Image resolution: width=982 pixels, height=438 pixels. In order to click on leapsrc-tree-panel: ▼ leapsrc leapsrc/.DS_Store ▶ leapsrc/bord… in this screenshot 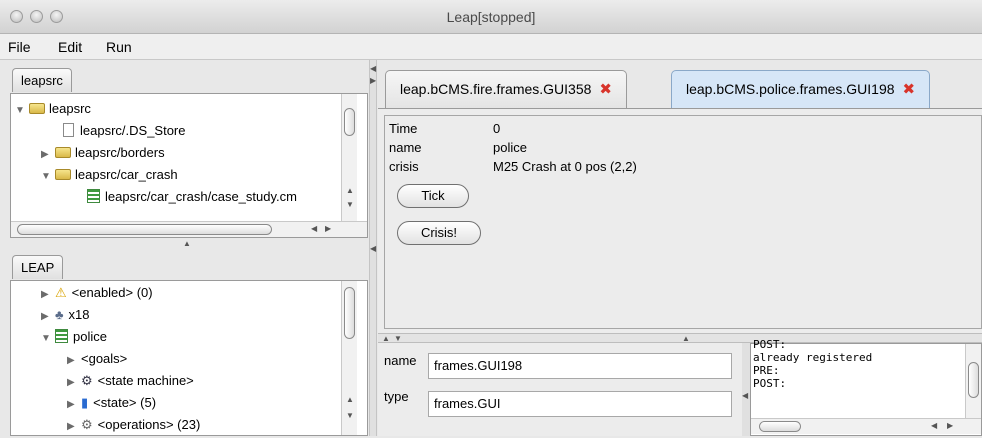, I will do `click(189, 165)`.